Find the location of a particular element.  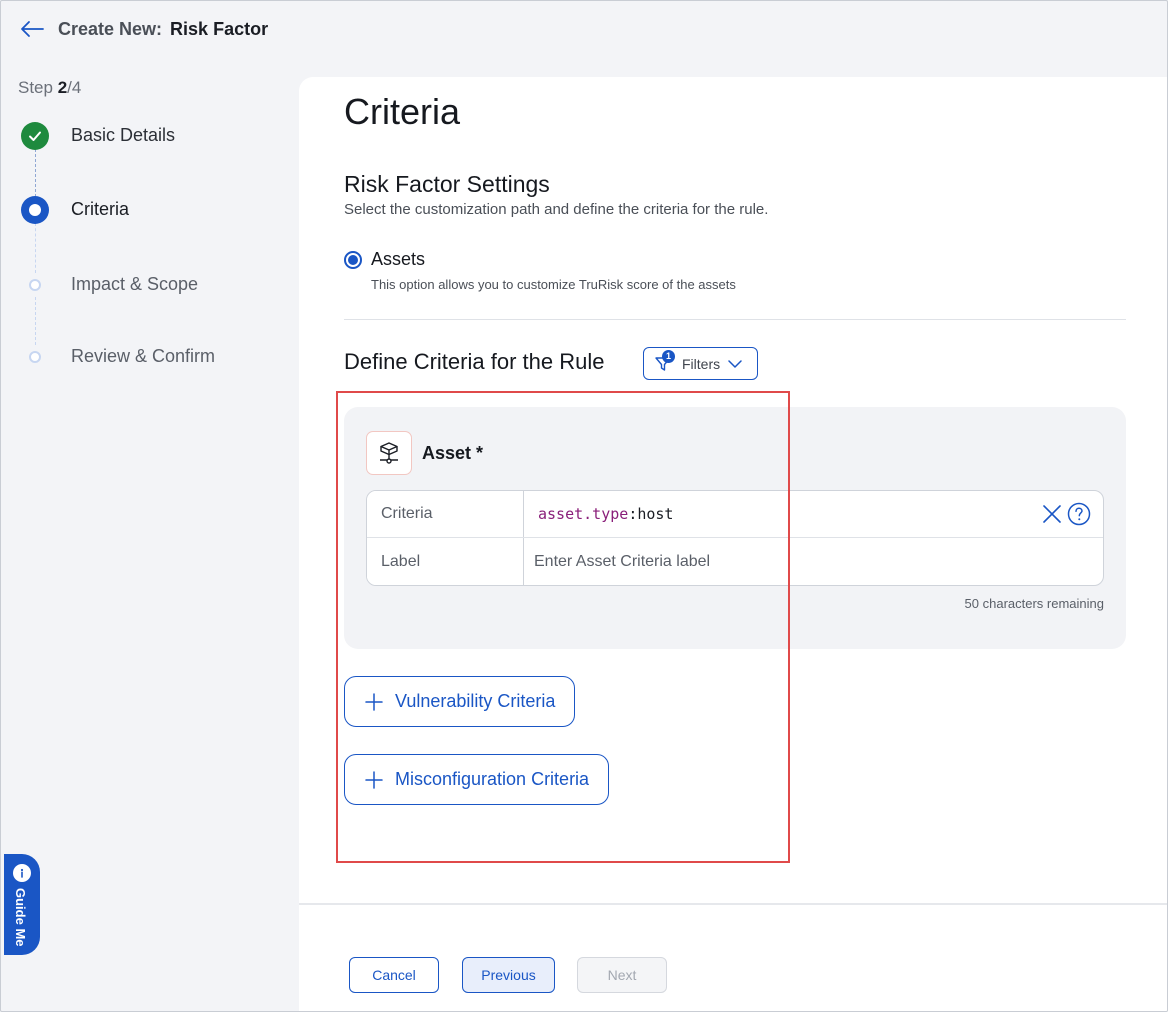

radio-label: Assets is located at coordinates (398, 259).